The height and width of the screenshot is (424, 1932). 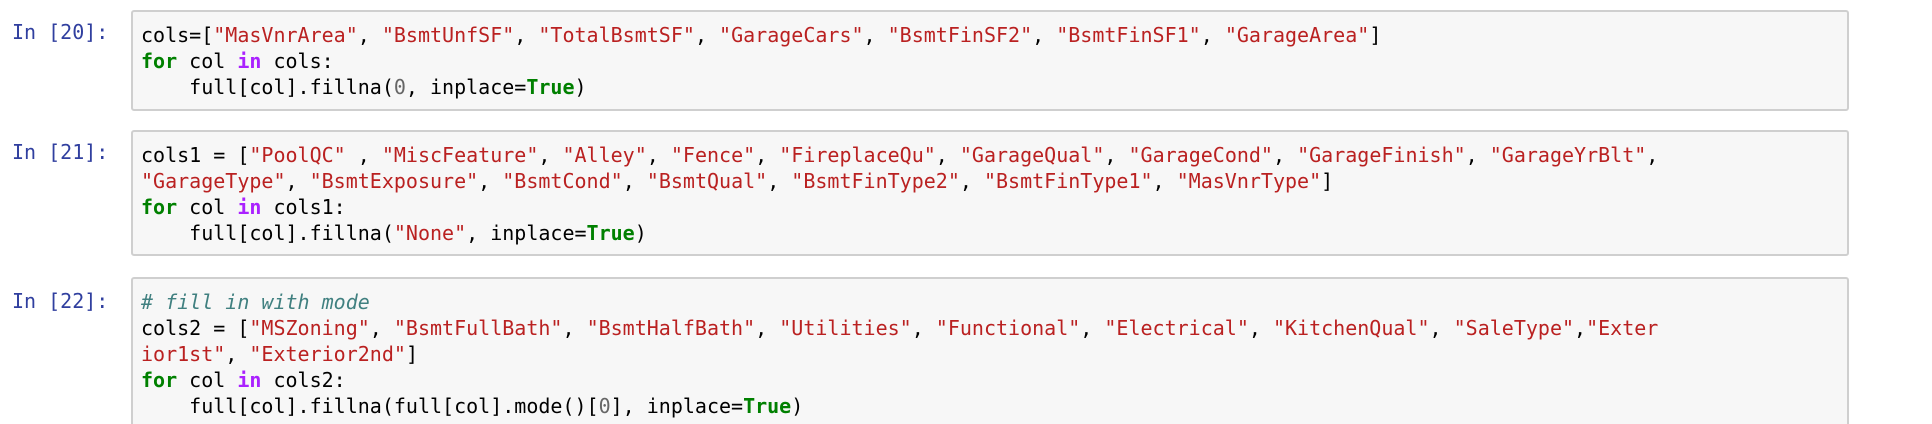 I want to click on code-line: for col in cols1:, so click(x=990, y=207).